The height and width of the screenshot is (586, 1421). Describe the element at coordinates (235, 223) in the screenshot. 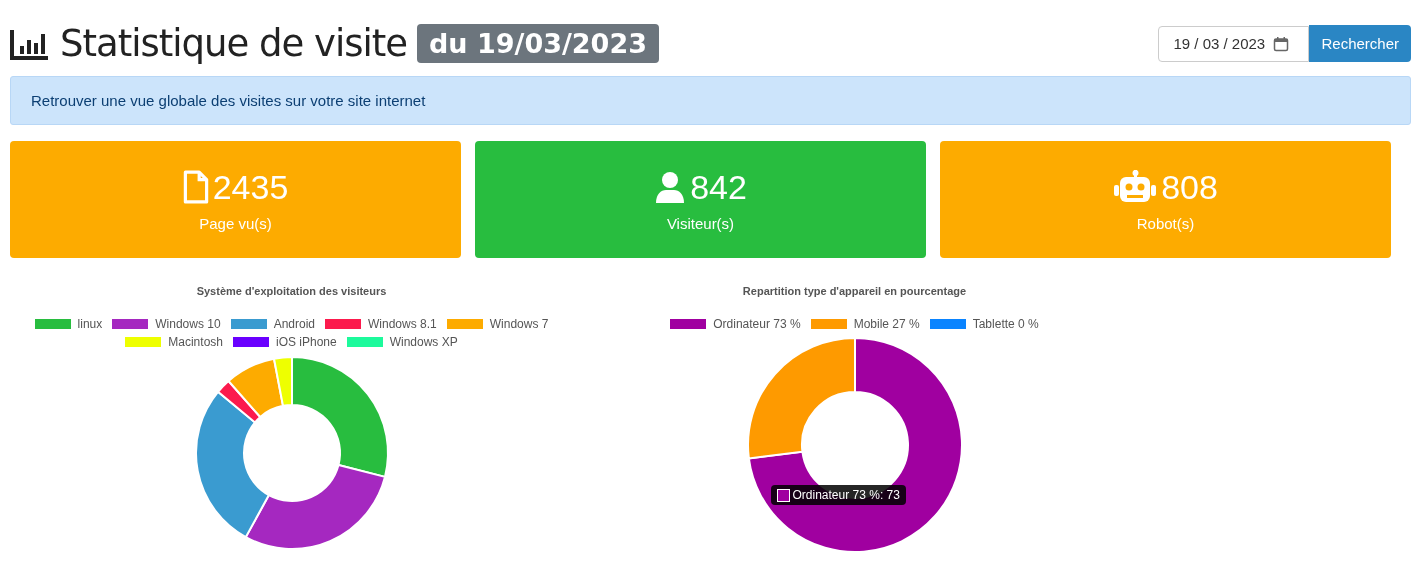

I see `stat-label: Page vu(s)` at that location.